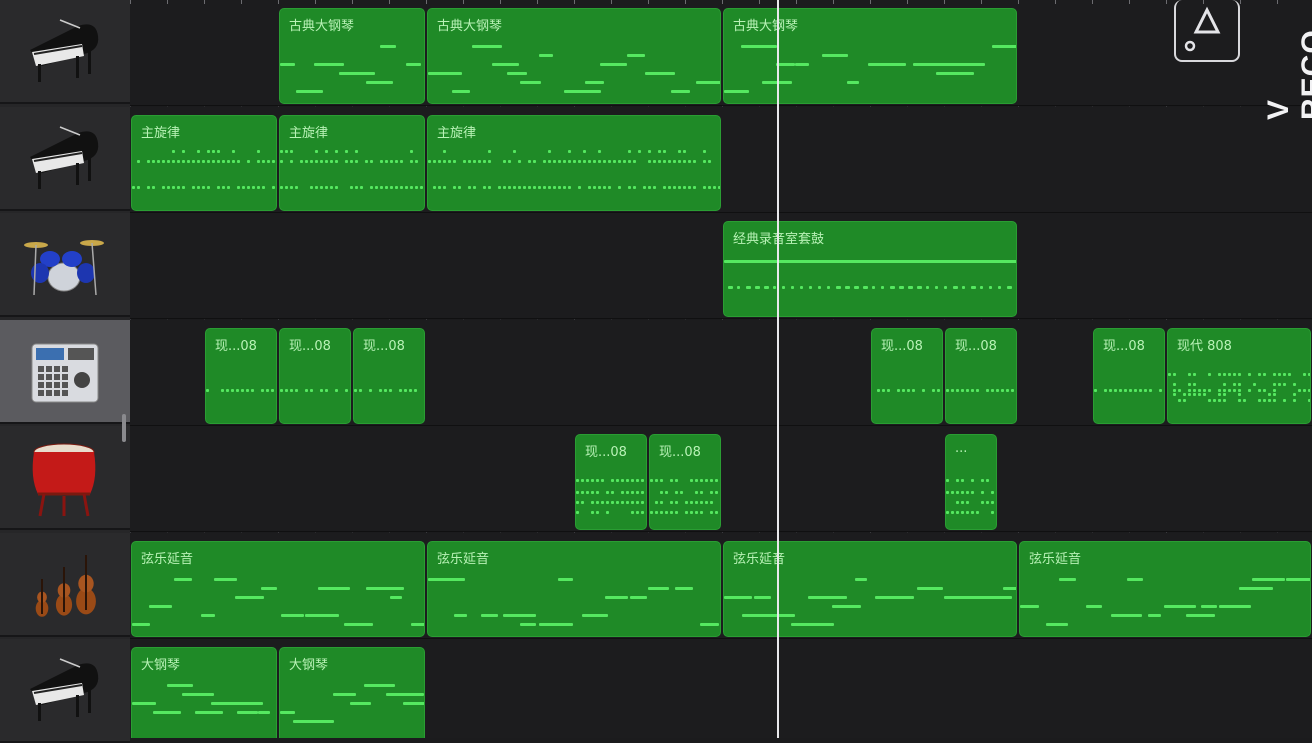  I want to click on grand-piano-icon, so click(64, 689).